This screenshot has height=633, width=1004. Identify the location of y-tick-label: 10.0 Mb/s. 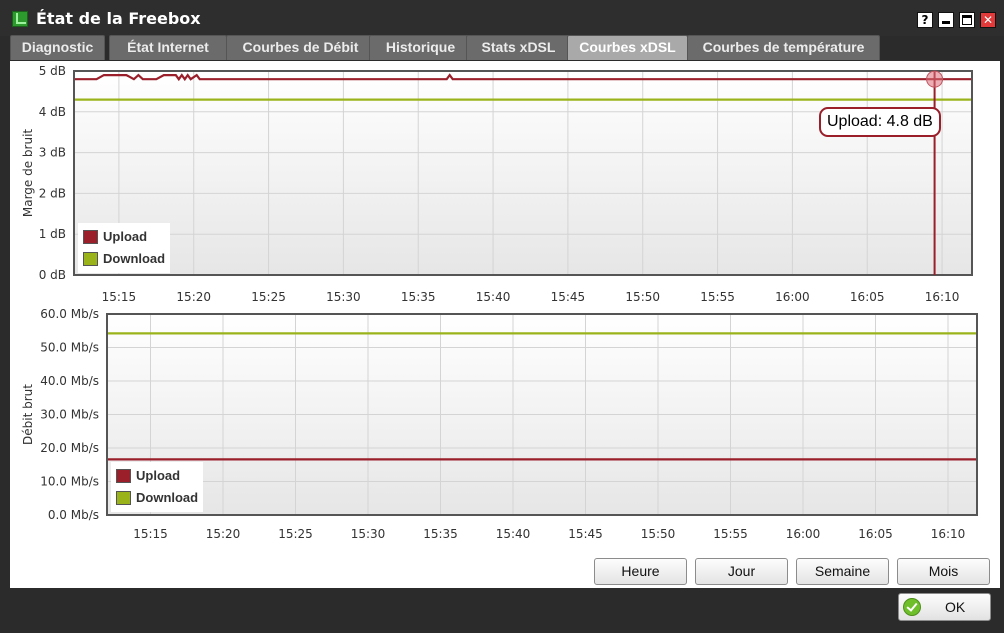
(69, 482).